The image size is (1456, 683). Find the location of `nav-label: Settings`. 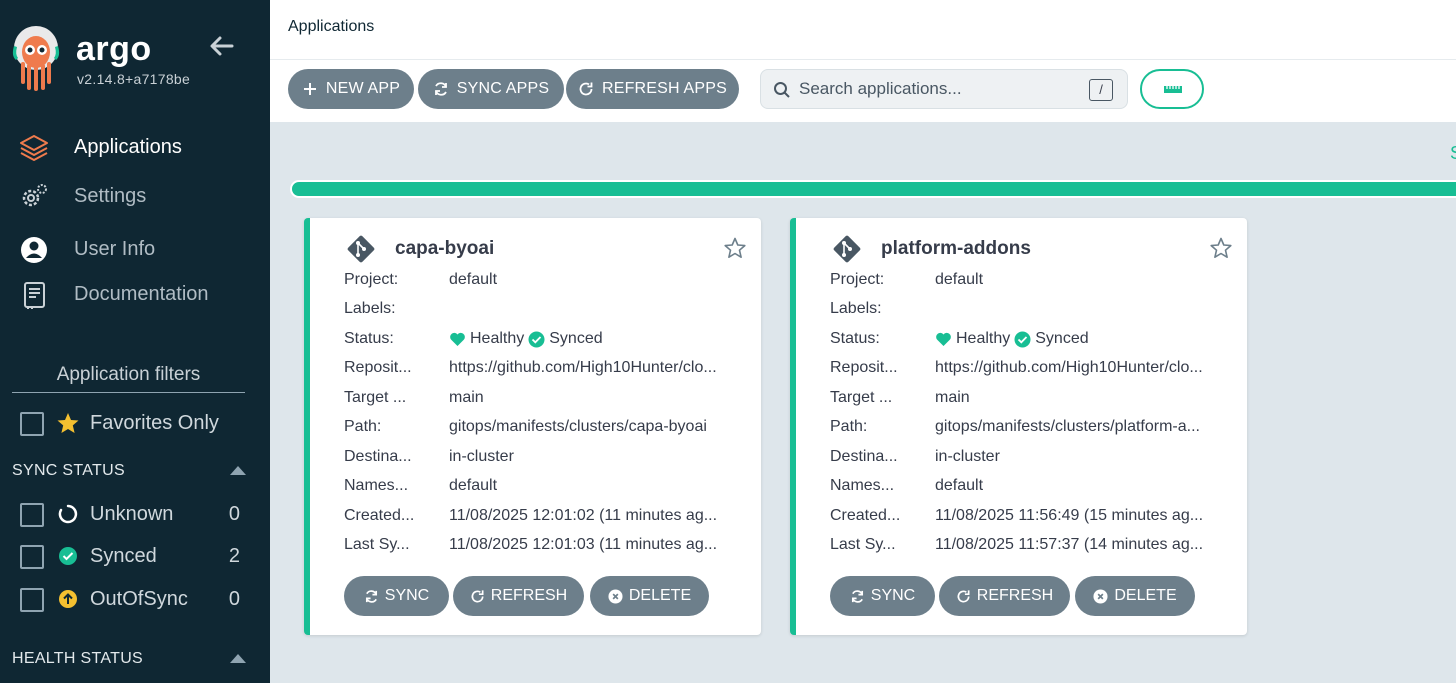

nav-label: Settings is located at coordinates (110, 196).